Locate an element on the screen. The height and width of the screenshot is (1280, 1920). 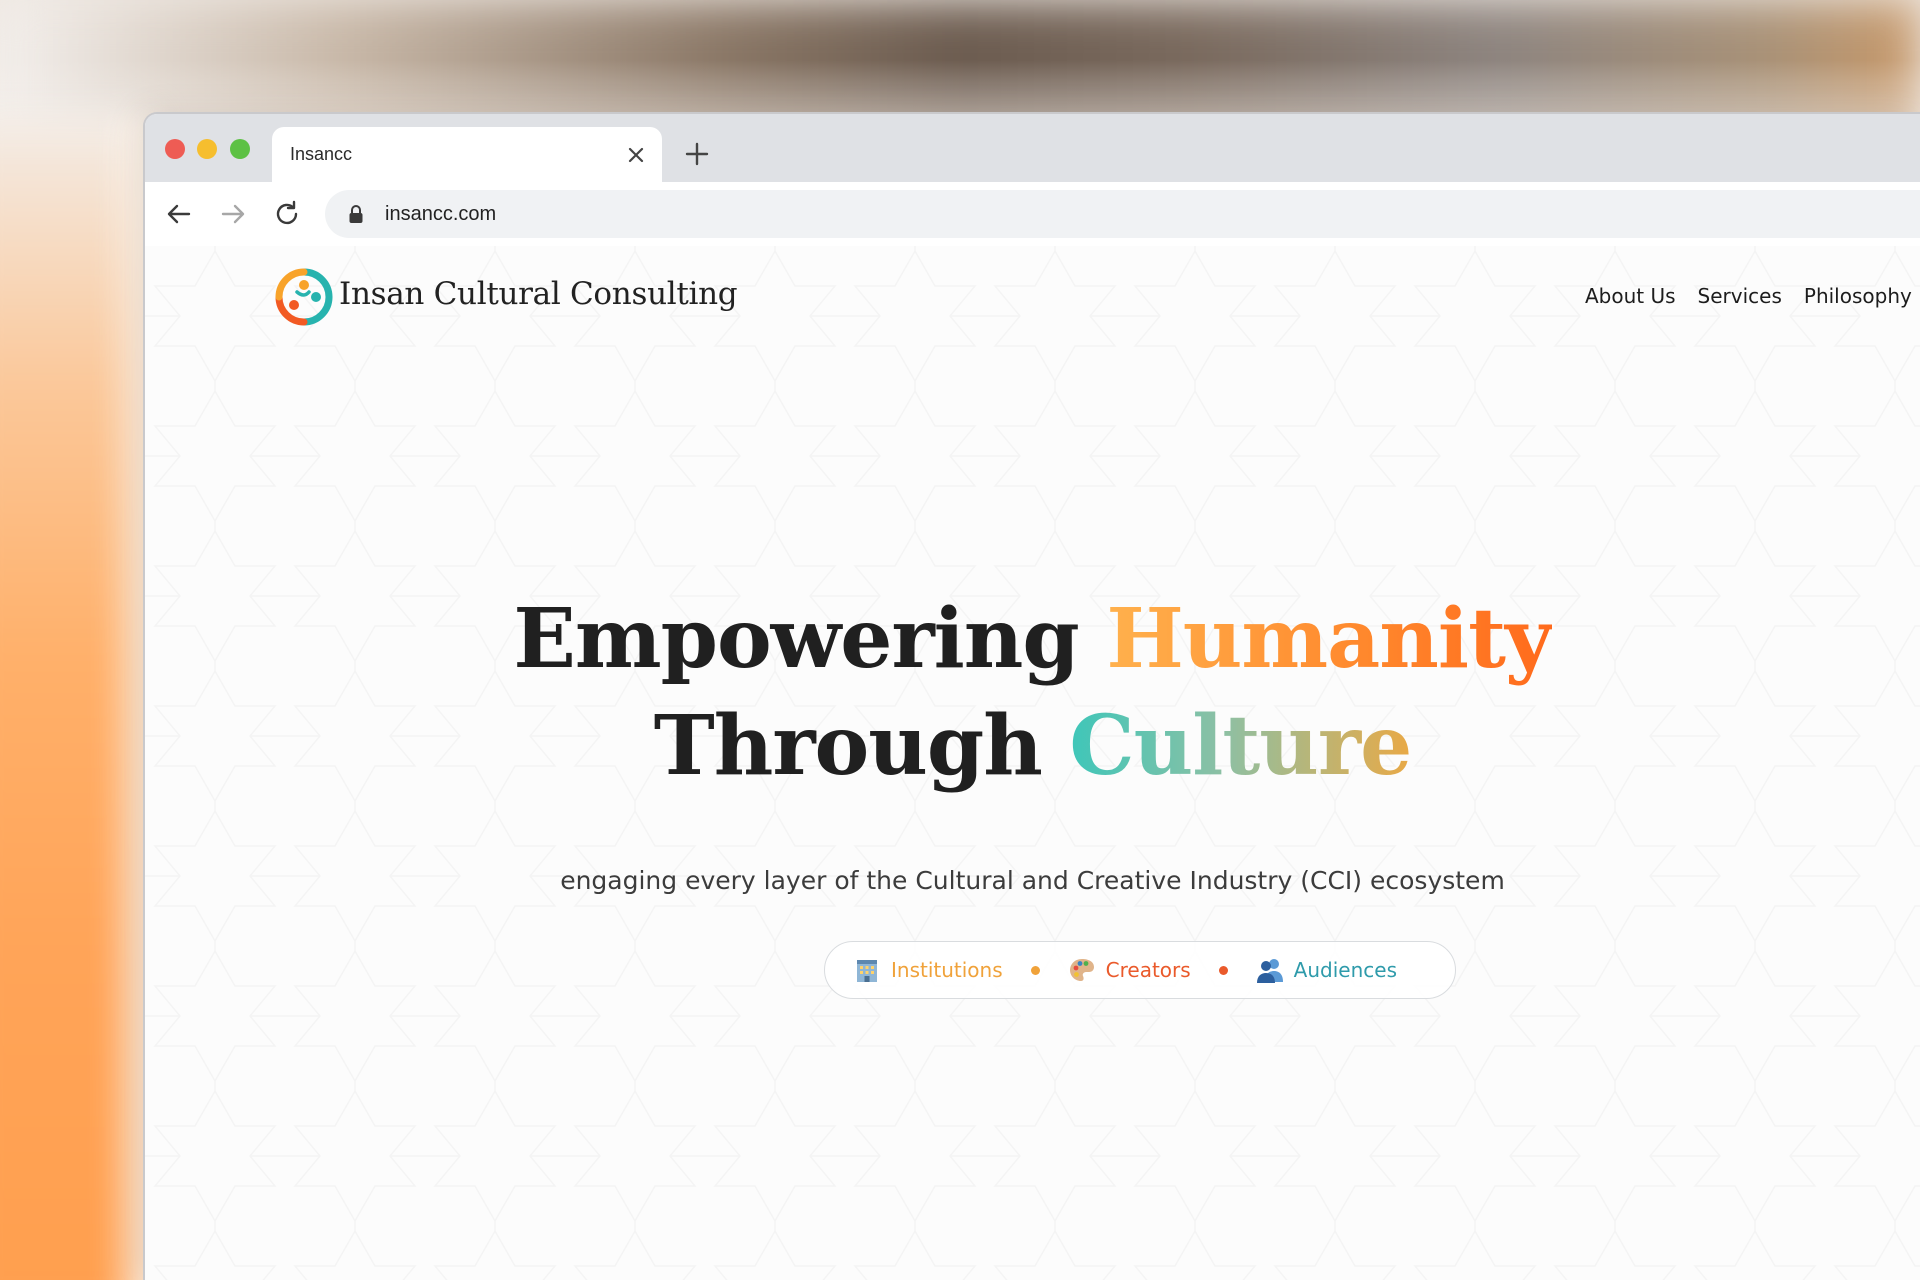
site-nav: About Us Services Philosophy is located at coordinates (1748, 296).